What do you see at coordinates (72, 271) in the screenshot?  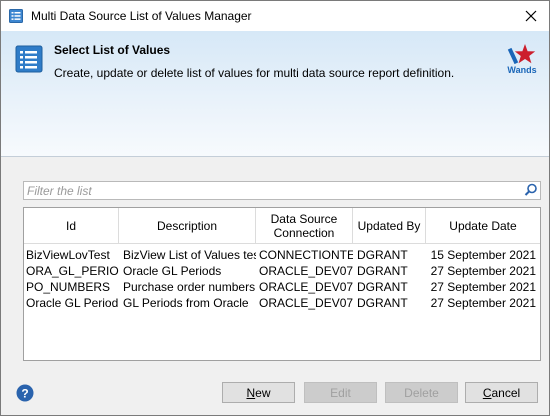 I see `cell-id: ORA_GL_PERIODS` at bounding box center [72, 271].